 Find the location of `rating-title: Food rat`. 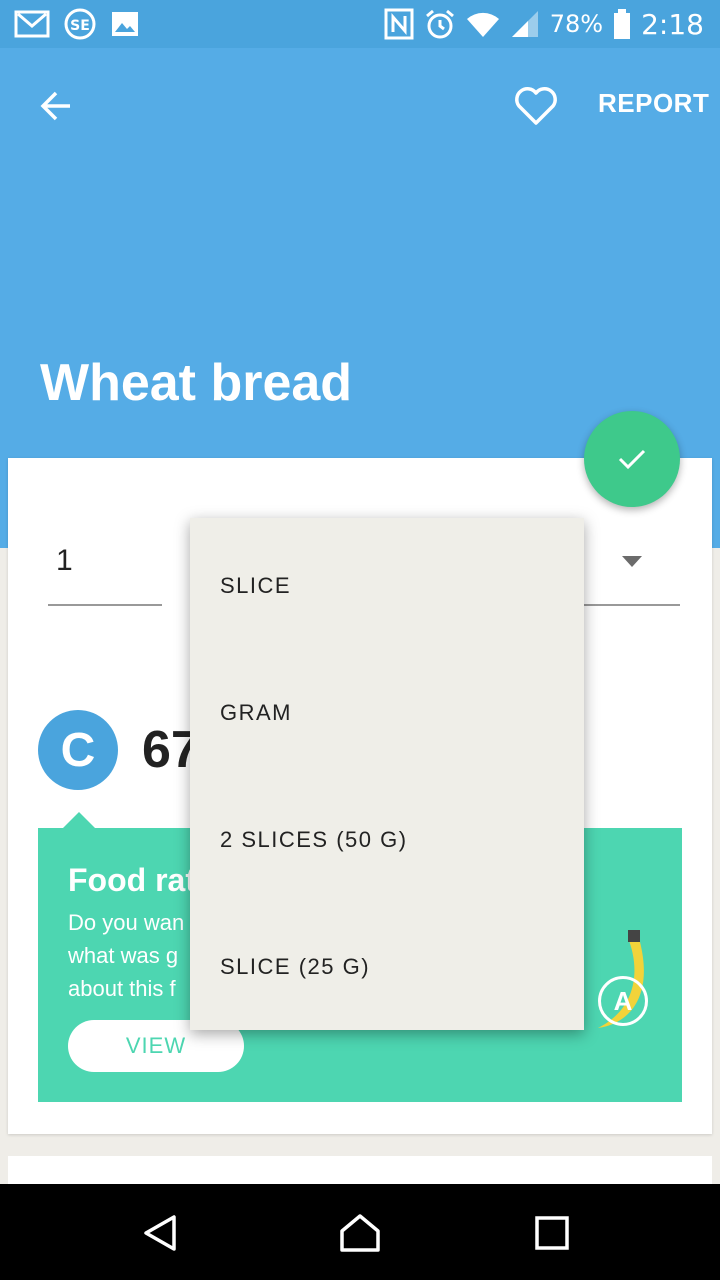

rating-title: Food rat is located at coordinates (132, 880).